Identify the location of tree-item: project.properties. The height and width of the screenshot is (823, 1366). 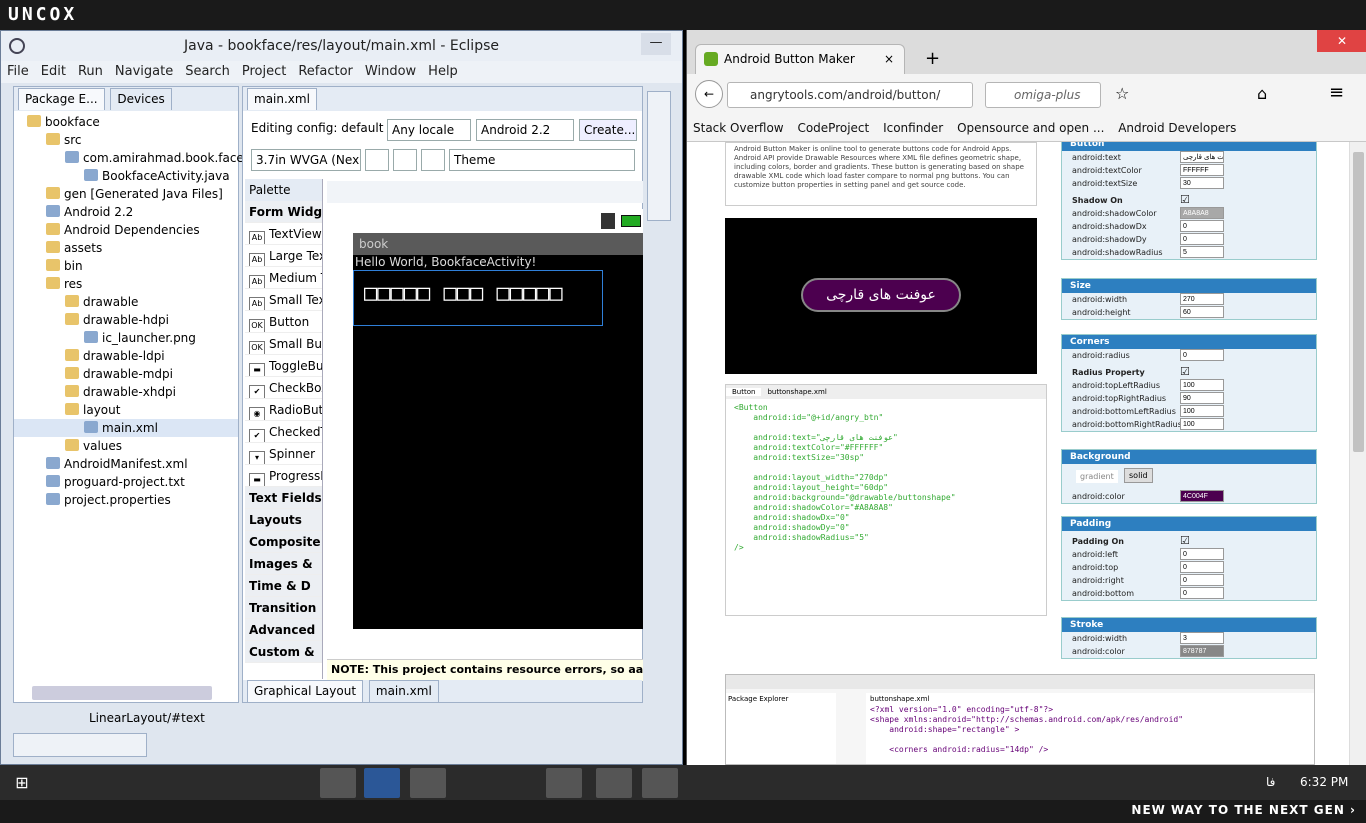
(126, 500).